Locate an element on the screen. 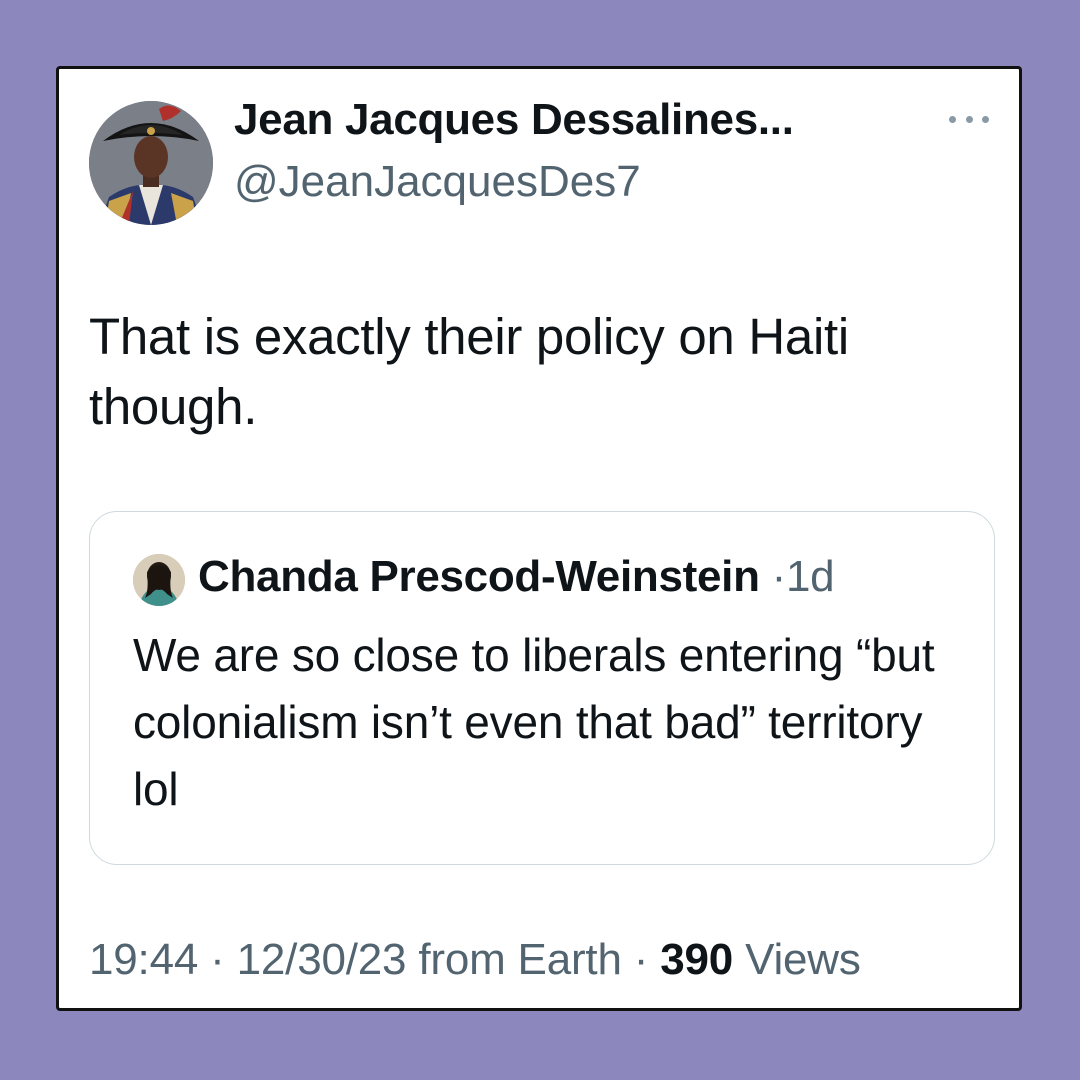 The width and height of the screenshot is (1080, 1080). quoted-avatar-icon is located at coordinates (159, 580).